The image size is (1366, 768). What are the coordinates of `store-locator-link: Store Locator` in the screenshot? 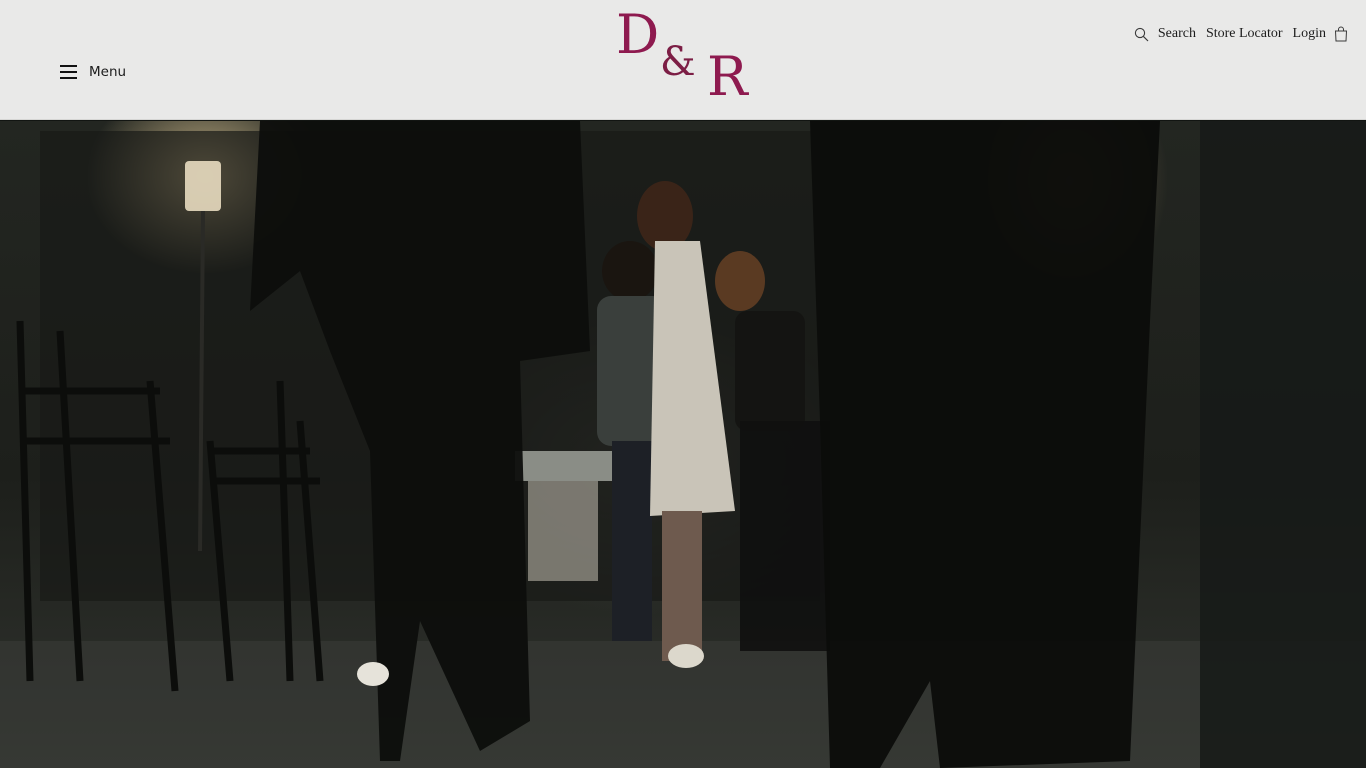 It's located at (1244, 34).